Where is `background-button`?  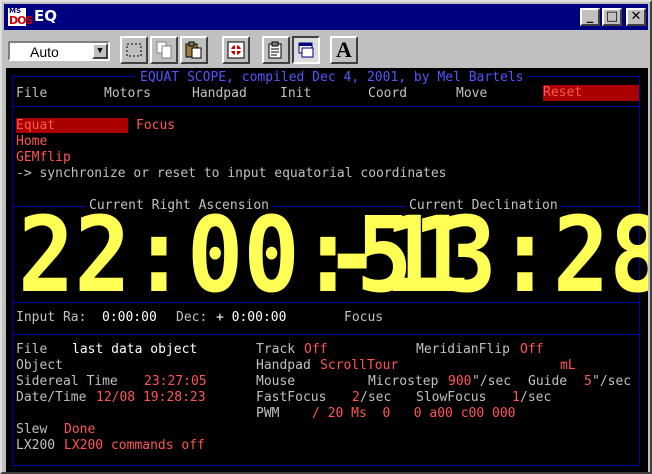 background-button is located at coordinates (306, 50).